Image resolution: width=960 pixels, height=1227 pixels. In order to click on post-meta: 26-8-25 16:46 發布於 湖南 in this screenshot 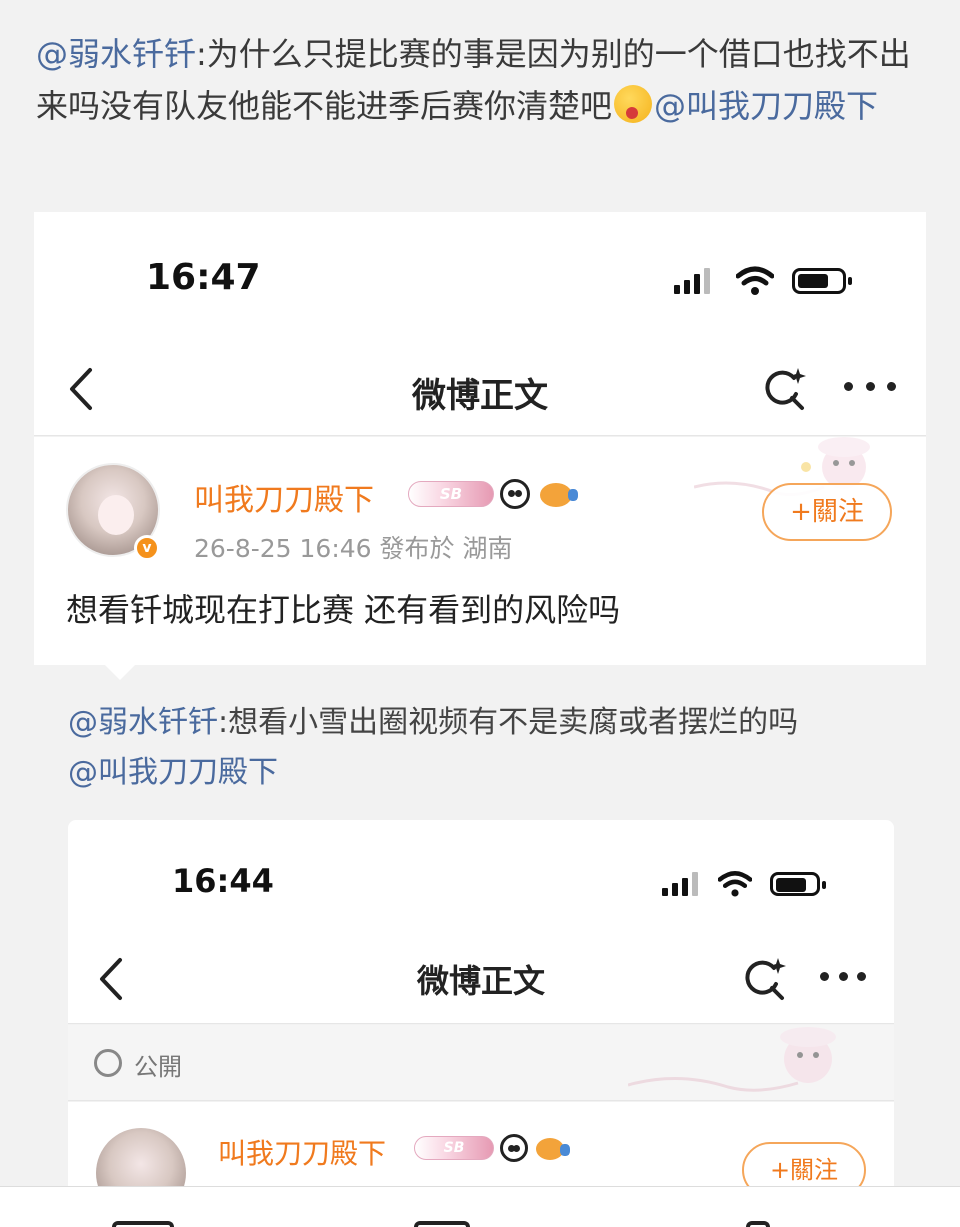, I will do `click(353, 548)`.